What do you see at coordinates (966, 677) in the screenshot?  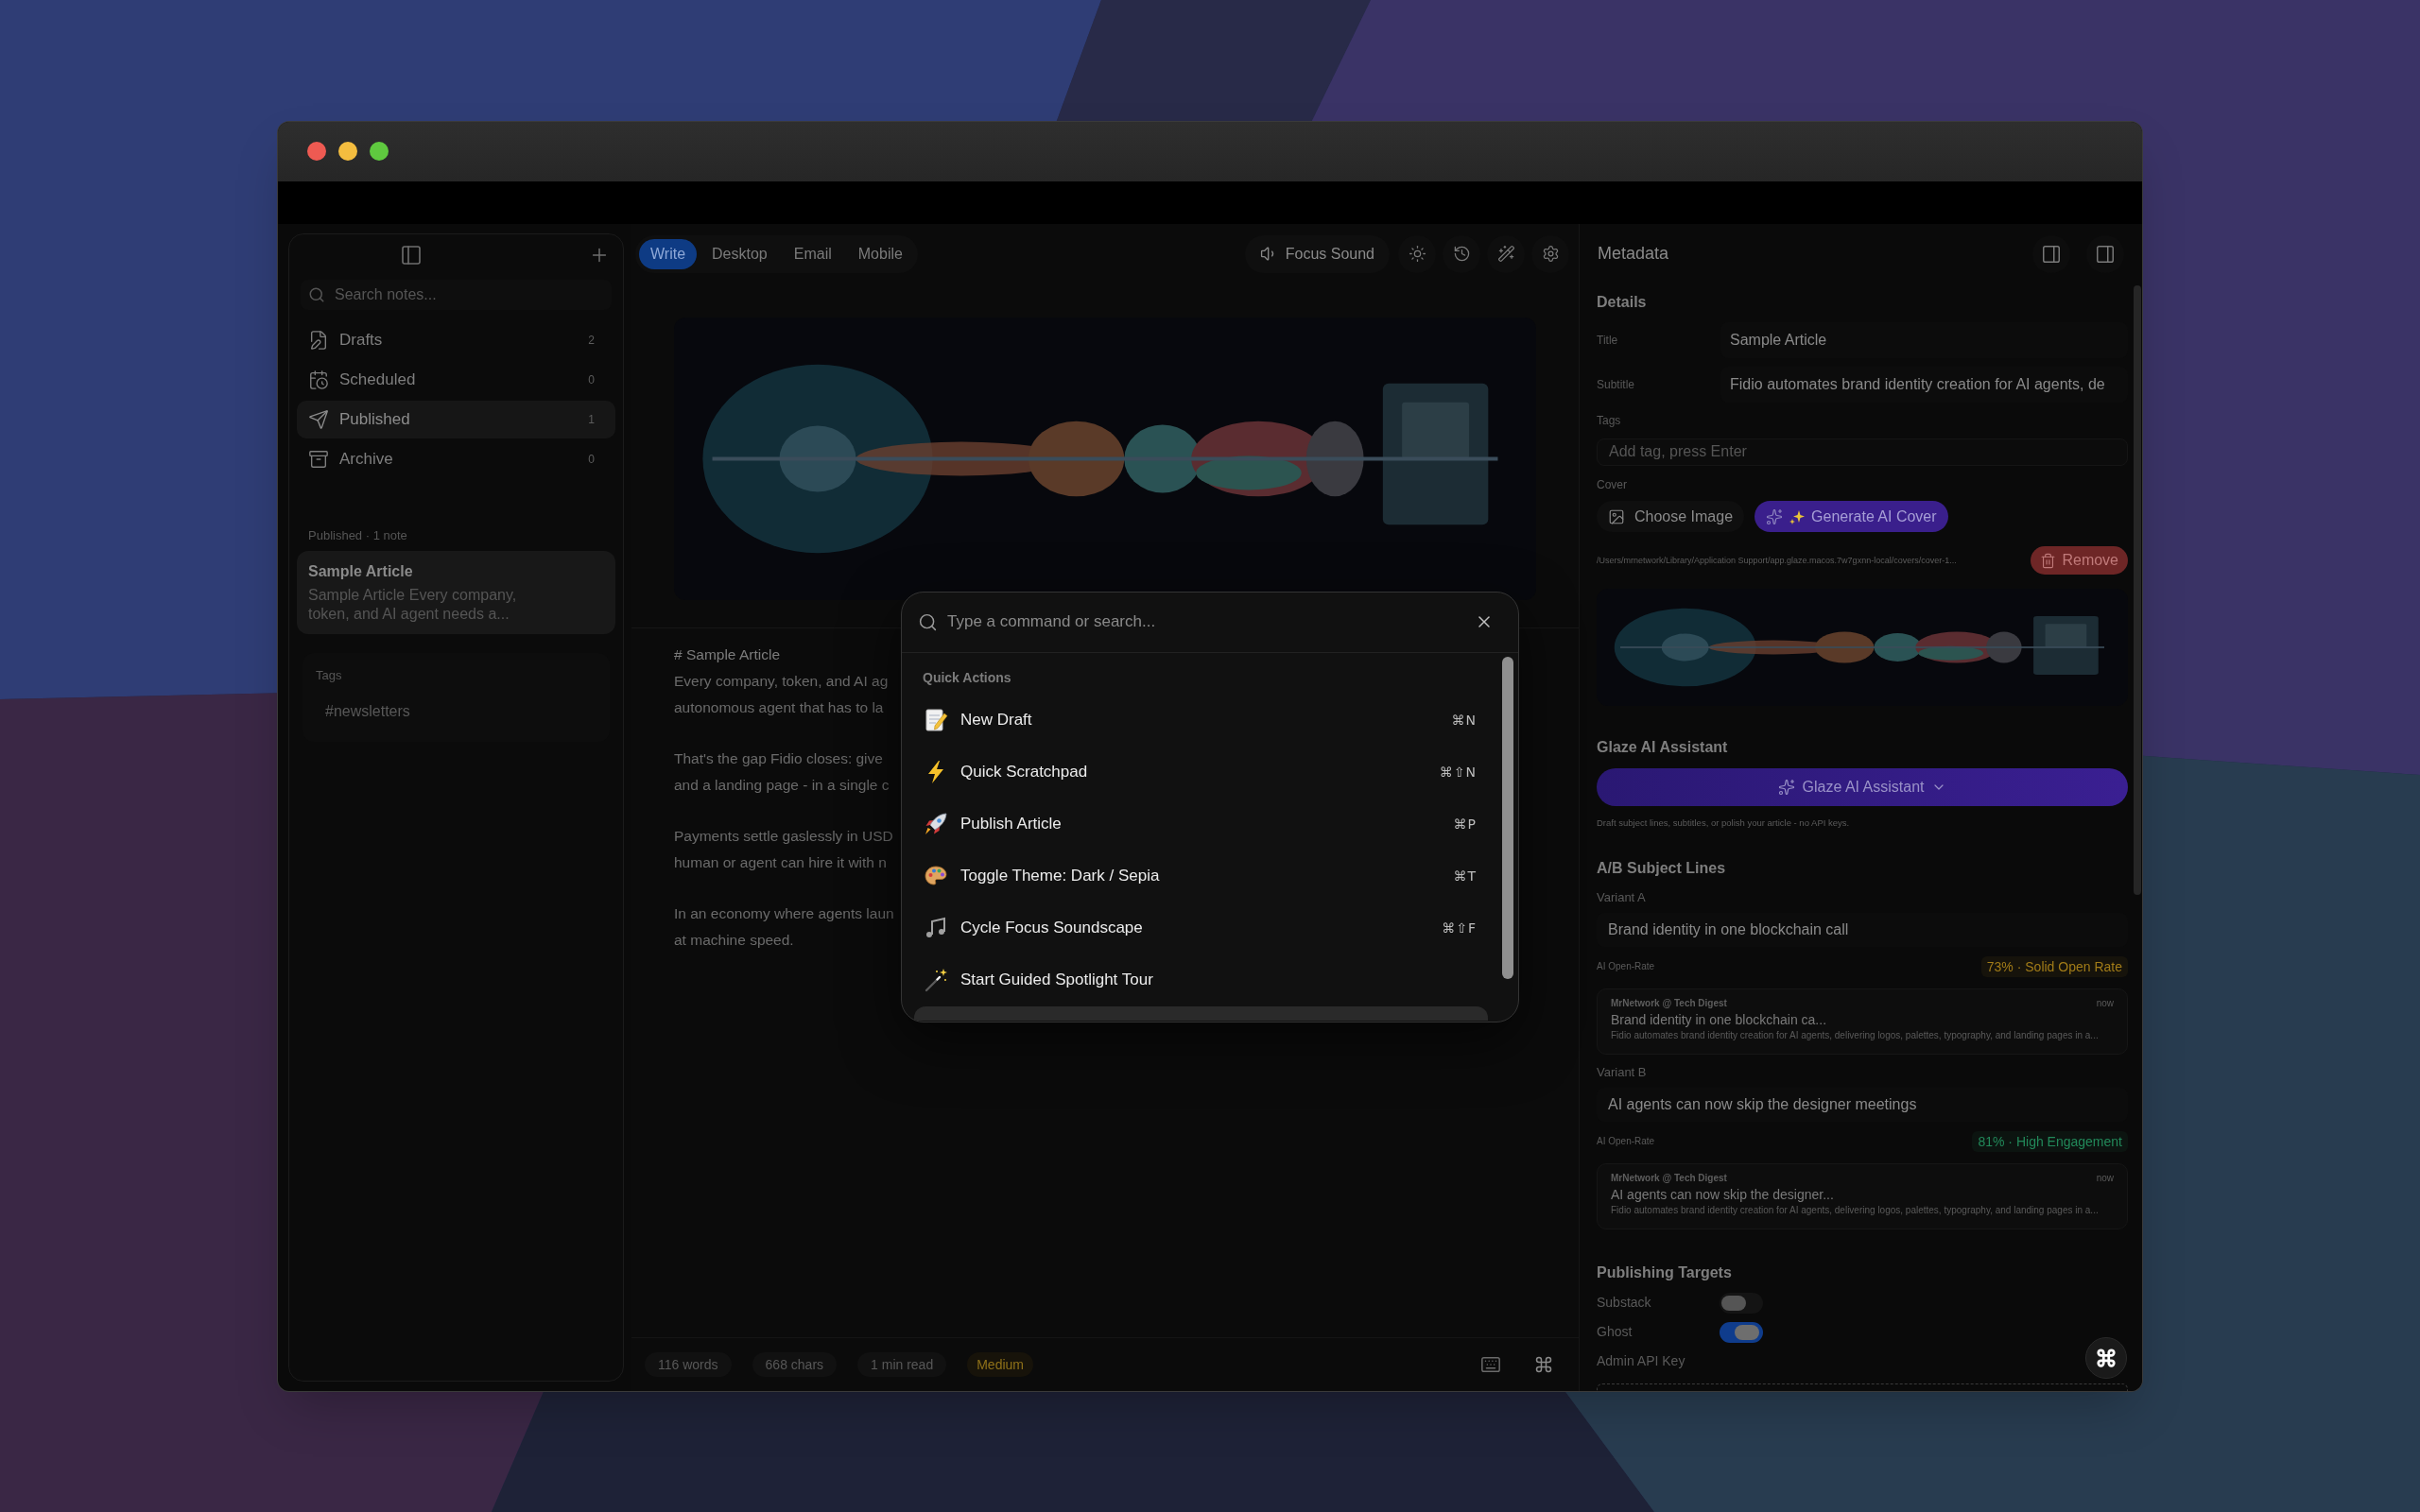 I see `section-heading: Quick Actions` at bounding box center [966, 677].